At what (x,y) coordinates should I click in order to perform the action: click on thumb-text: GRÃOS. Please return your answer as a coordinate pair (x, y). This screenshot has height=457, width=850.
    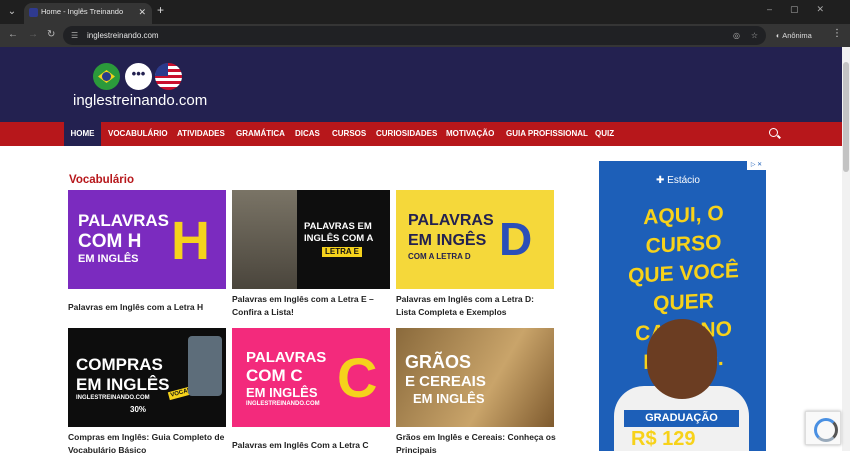
    Looking at the image, I should click on (438, 362).